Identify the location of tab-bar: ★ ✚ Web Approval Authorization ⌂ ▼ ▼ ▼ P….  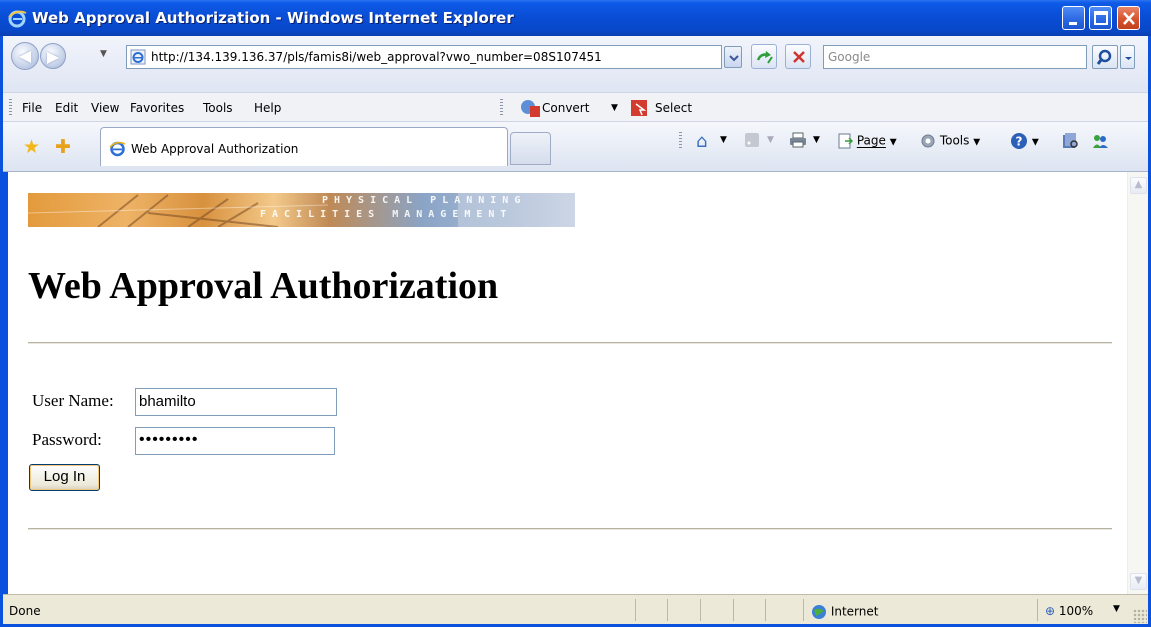
(575, 147).